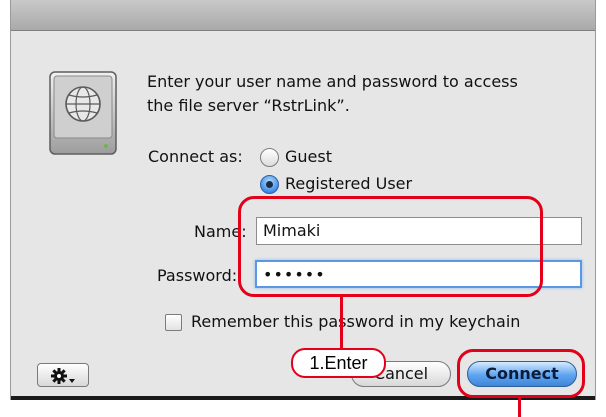 This screenshot has height=417, width=606. Describe the element at coordinates (195, 156) in the screenshot. I see `connect-as-label: Connect as:` at that location.